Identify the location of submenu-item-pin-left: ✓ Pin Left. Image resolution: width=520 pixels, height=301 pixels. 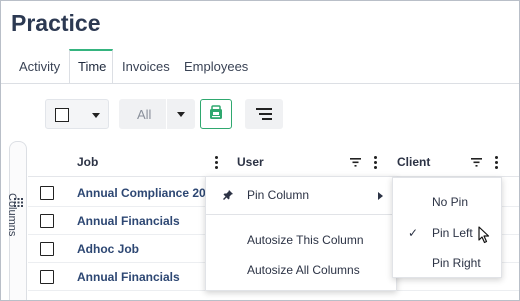
(447, 233).